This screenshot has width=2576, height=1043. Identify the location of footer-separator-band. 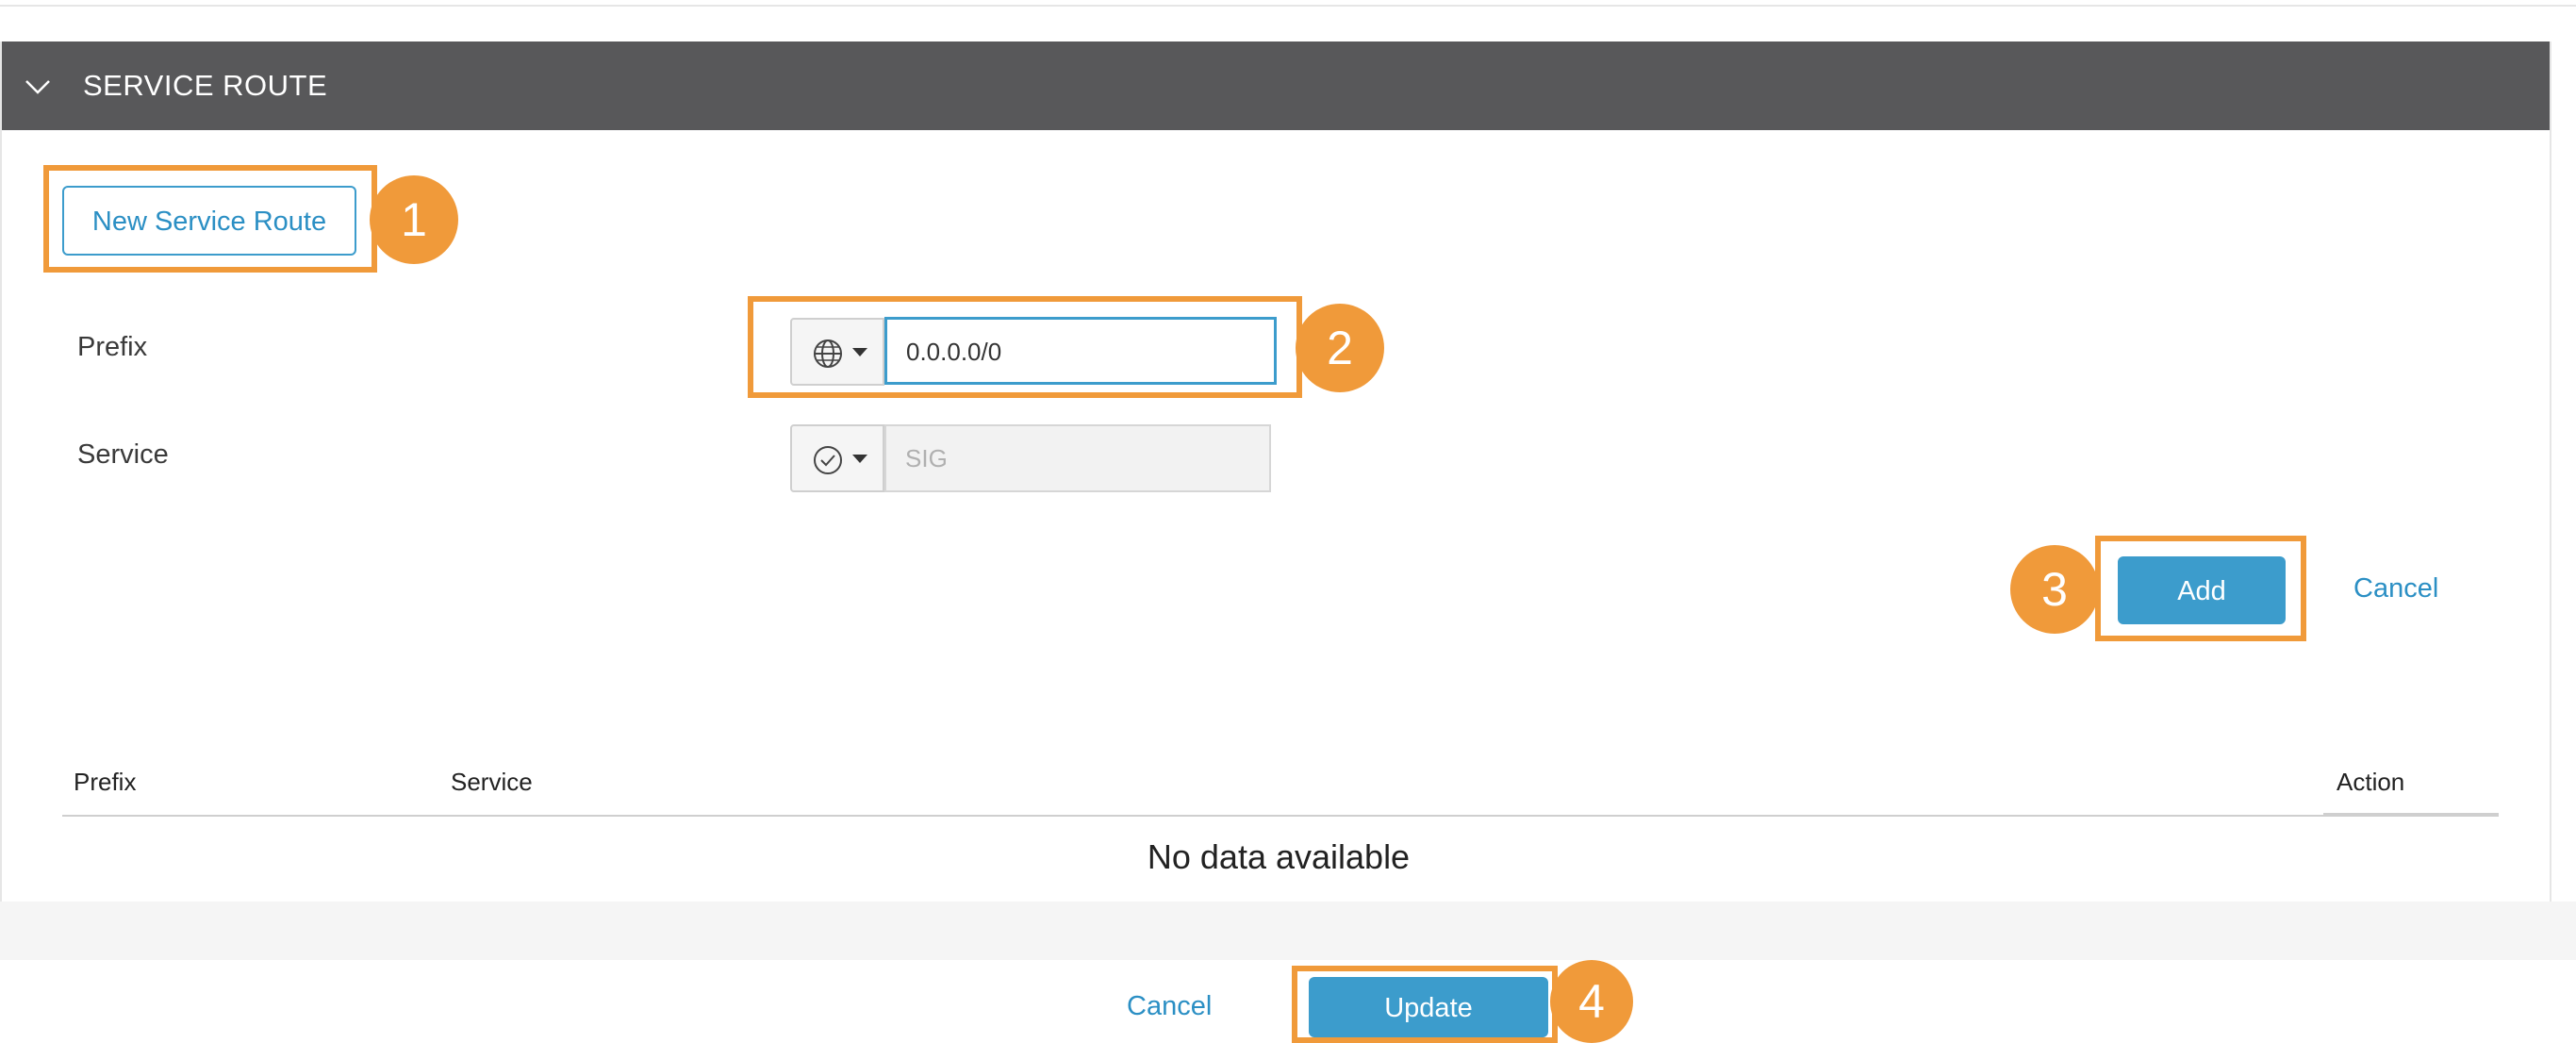
(1288, 932).